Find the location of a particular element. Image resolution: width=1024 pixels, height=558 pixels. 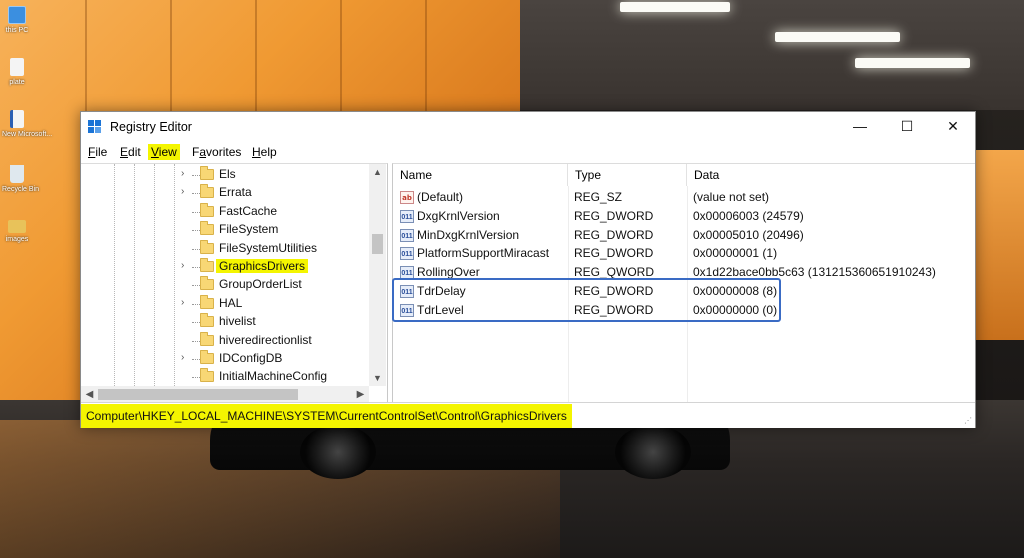

menu-edit: Edit is located at coordinates (130, 152).